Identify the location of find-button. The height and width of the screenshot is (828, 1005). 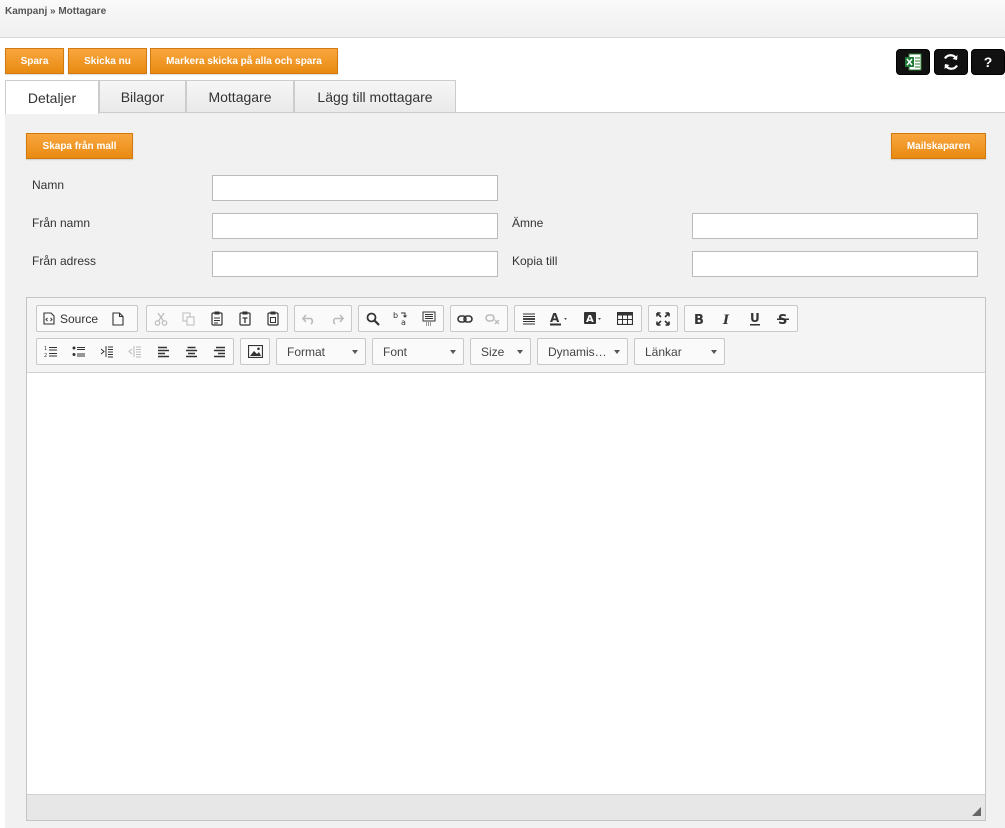
(373, 318).